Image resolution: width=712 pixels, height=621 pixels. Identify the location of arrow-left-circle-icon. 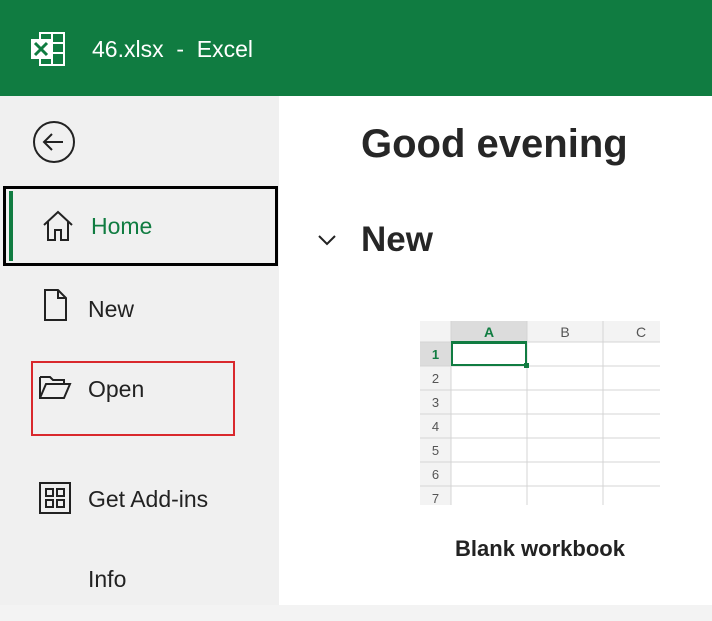
(54, 142).